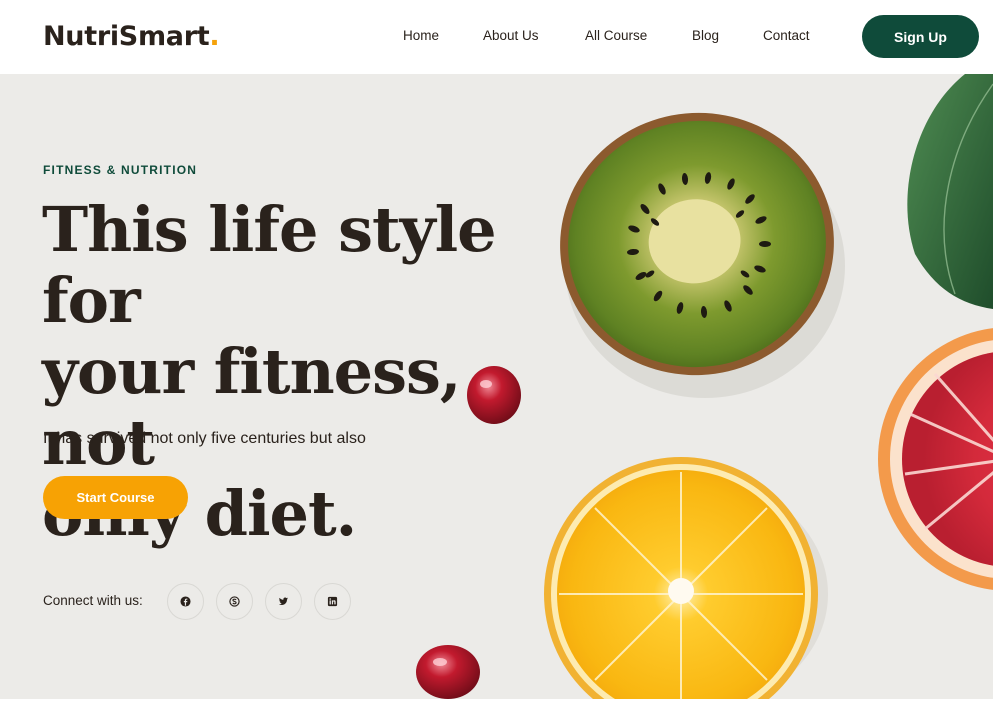  Describe the element at coordinates (920, 36) in the screenshot. I see `sign-up-button: Sign Up` at that location.